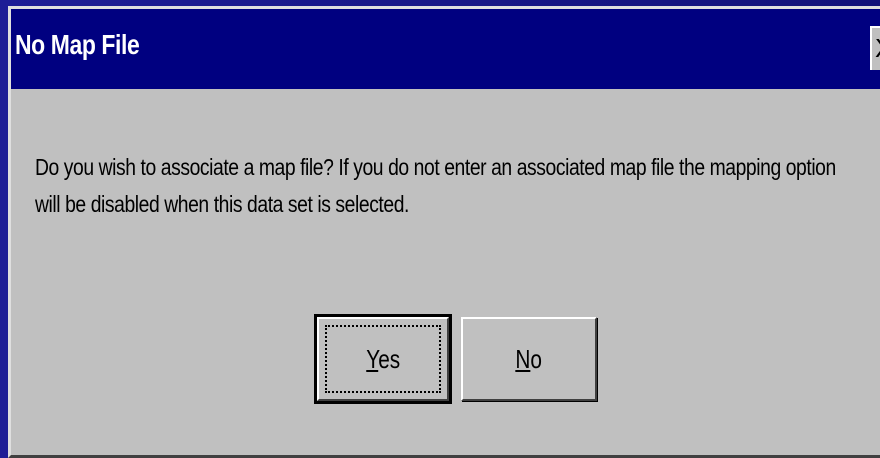 The height and width of the screenshot is (458, 880). Describe the element at coordinates (536, 358) in the screenshot. I see `no-label-rest: o` at that location.